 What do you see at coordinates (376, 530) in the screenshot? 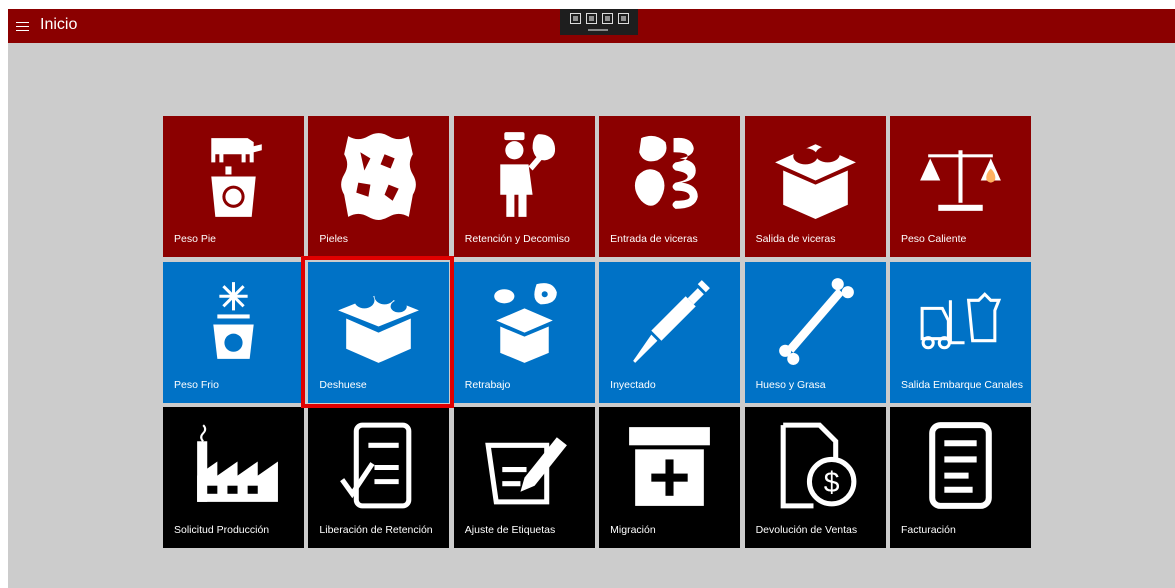
I see `tile-label: Liberación de Retención` at bounding box center [376, 530].